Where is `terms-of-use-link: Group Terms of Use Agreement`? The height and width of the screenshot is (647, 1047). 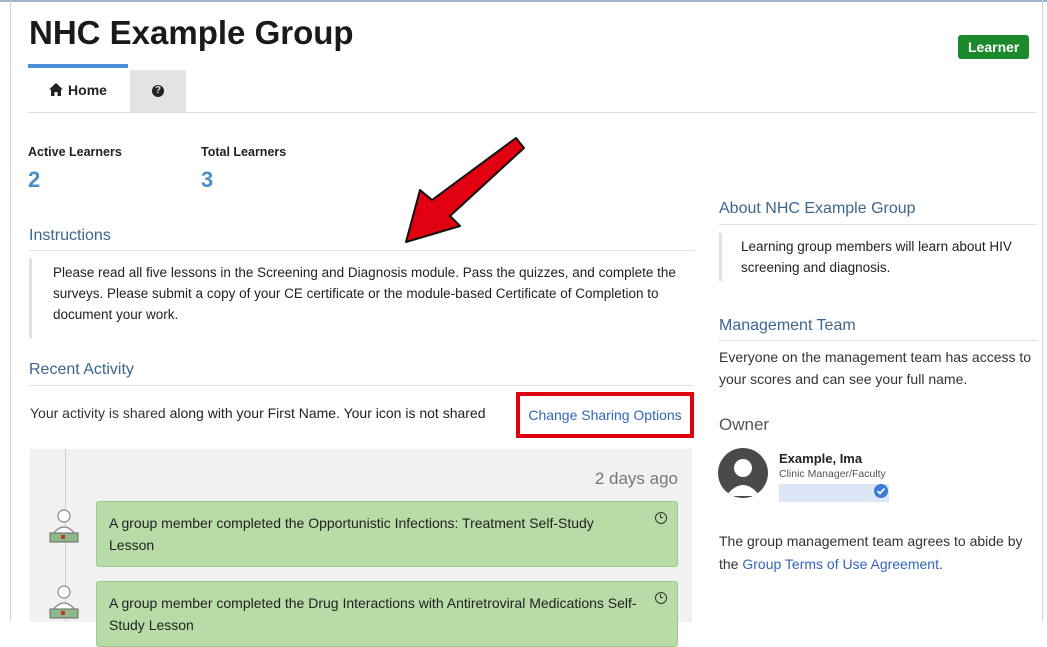
terms-of-use-link: Group Terms of Use Agreement is located at coordinates (840, 564).